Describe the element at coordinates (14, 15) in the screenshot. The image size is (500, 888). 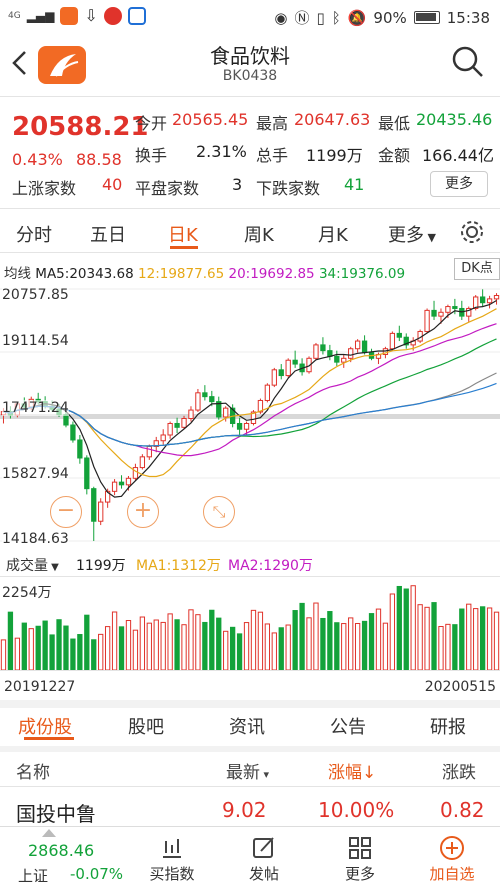
I see `network-indicator: 4G` at that location.